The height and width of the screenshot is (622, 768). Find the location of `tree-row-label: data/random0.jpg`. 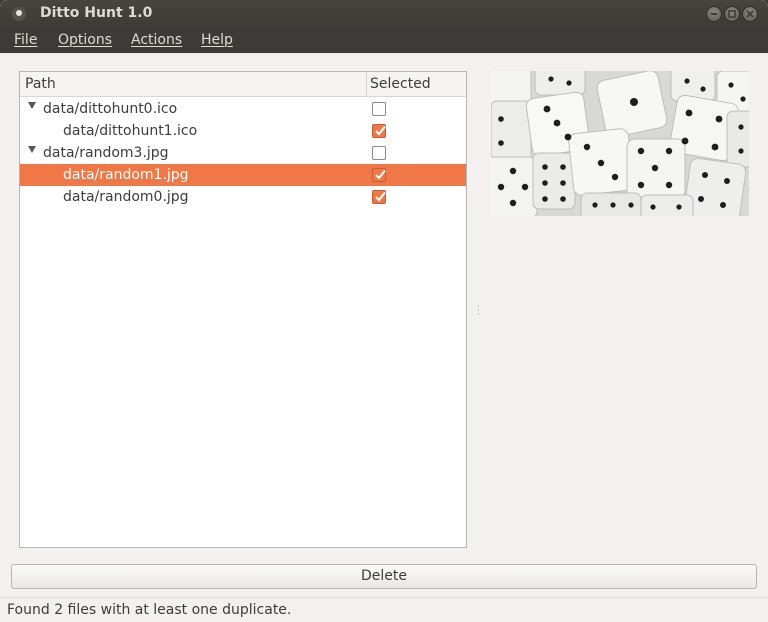

tree-row-label: data/random0.jpg is located at coordinates (126, 197).